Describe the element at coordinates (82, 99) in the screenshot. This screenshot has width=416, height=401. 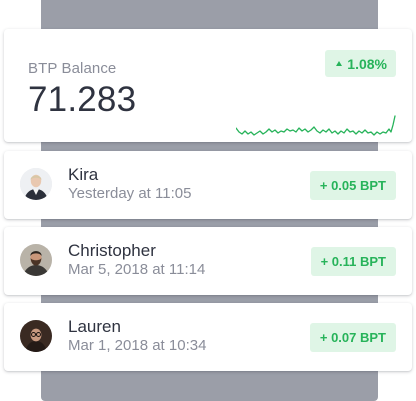
I see `balance-value: 71.283` at that location.